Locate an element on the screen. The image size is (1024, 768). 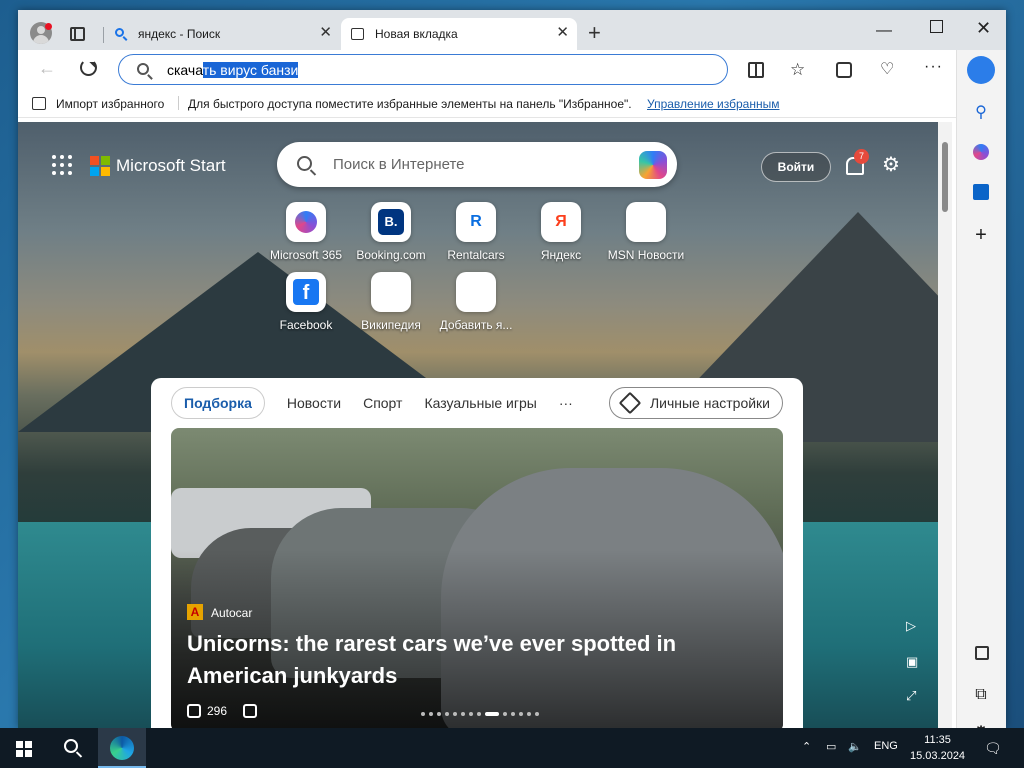
clock-time: 11:35 is located at coordinates (937, 740).